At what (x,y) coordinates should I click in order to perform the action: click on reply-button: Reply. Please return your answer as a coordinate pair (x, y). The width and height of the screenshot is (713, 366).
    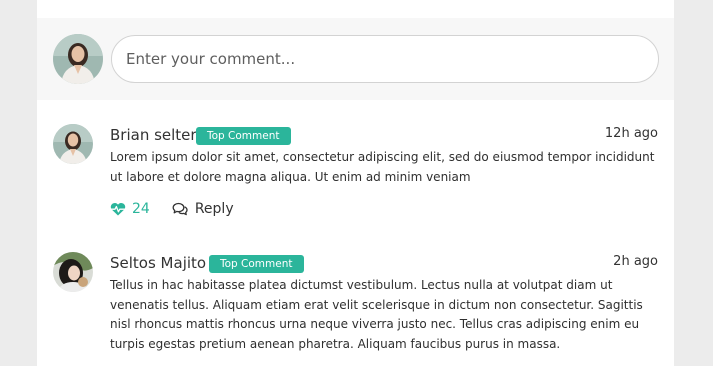
    Looking at the image, I should click on (203, 209).